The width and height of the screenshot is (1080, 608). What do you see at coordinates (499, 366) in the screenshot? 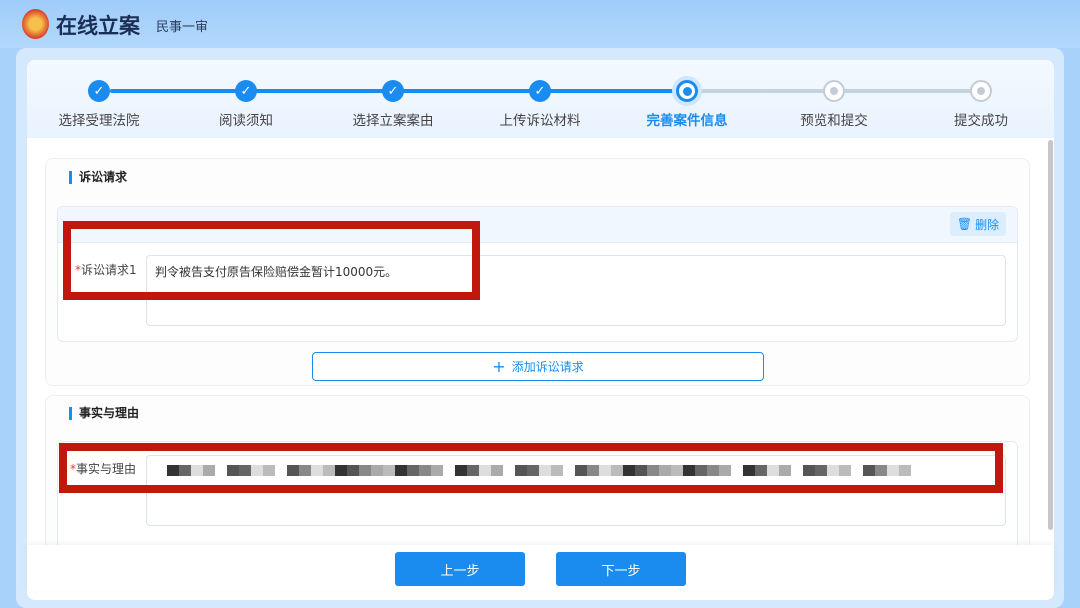
I see `plus-icon: +` at bounding box center [499, 366].